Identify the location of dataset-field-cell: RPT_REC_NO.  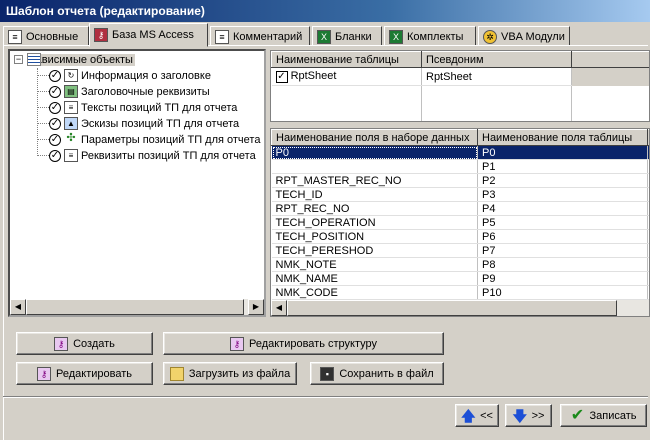
(374, 208).